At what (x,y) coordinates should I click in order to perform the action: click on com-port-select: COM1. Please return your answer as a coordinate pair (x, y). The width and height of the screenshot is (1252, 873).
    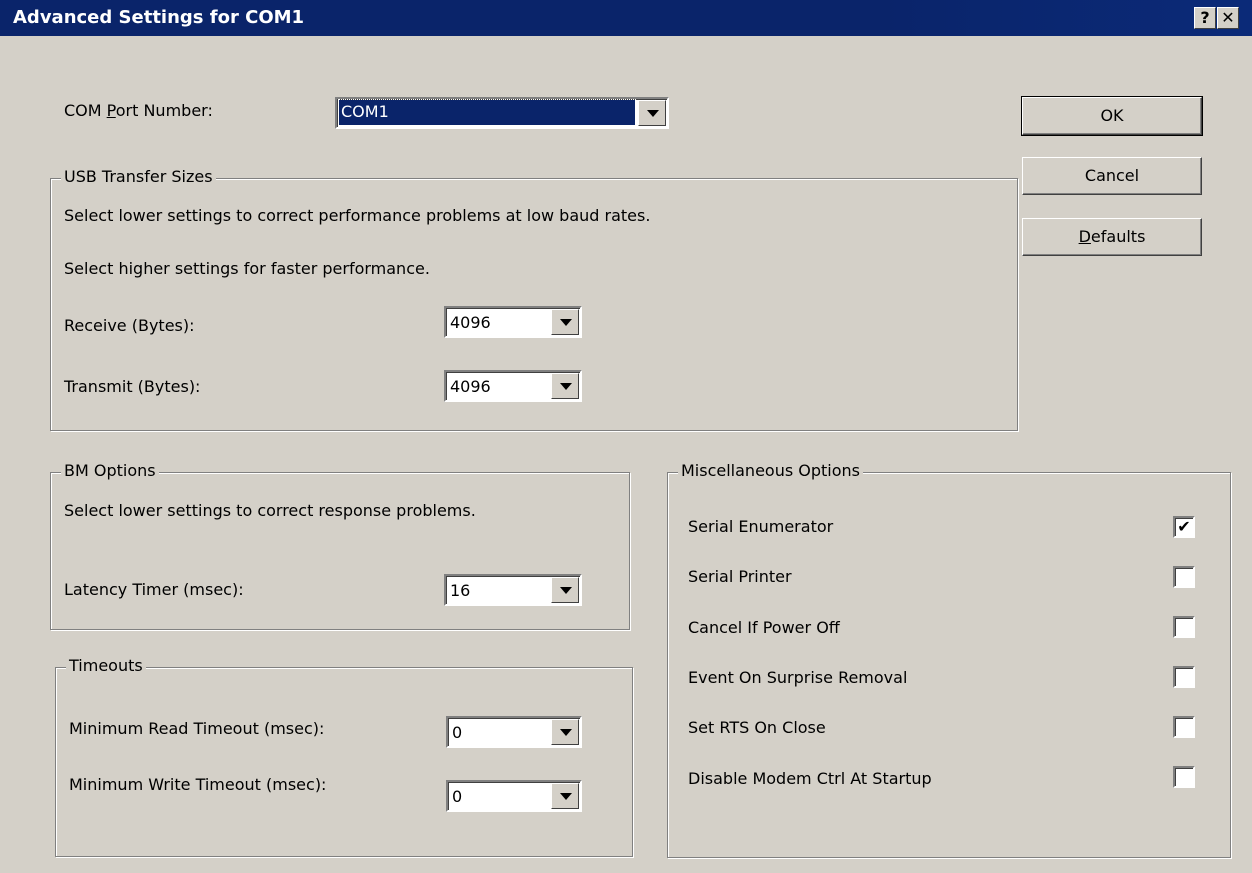
    Looking at the image, I should click on (502, 113).